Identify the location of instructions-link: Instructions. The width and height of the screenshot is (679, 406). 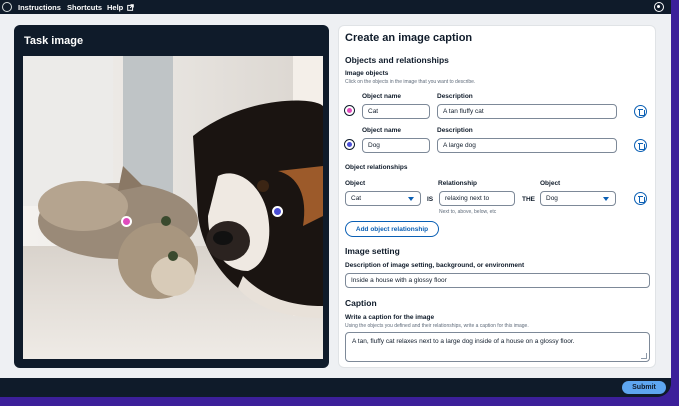
(39, 7).